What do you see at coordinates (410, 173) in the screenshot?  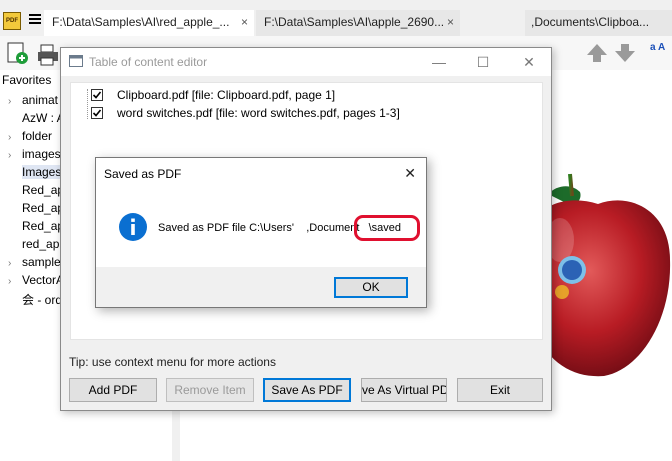 I see `dialog-close-button: ✕` at bounding box center [410, 173].